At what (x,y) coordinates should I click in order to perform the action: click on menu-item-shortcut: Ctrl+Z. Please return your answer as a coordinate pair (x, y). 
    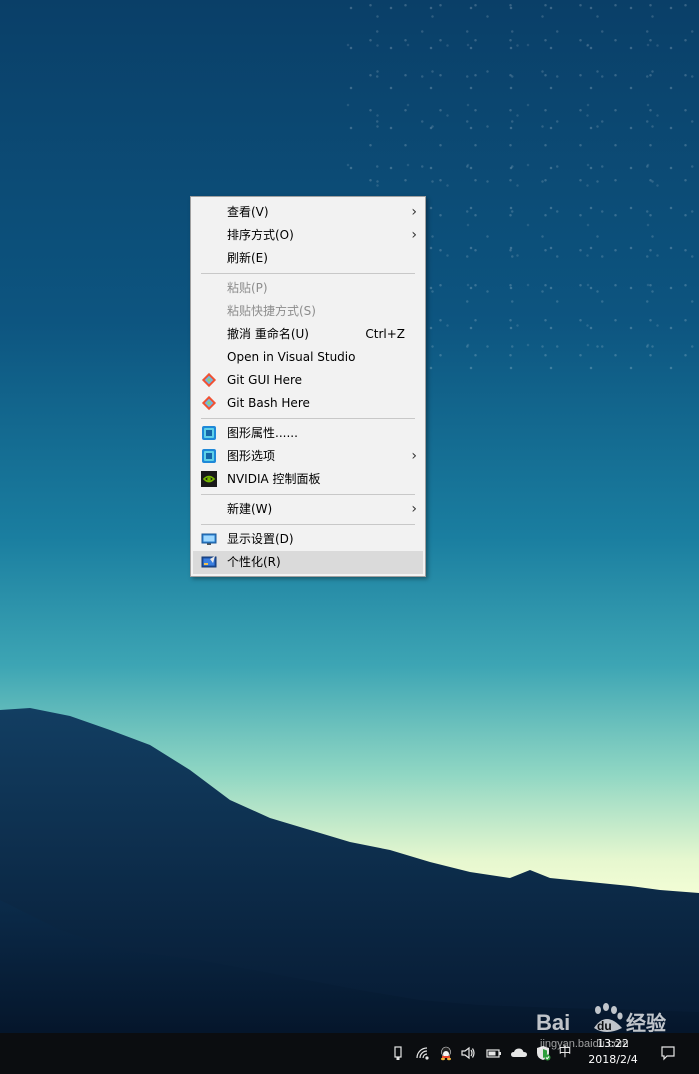
    Looking at the image, I should click on (385, 334).